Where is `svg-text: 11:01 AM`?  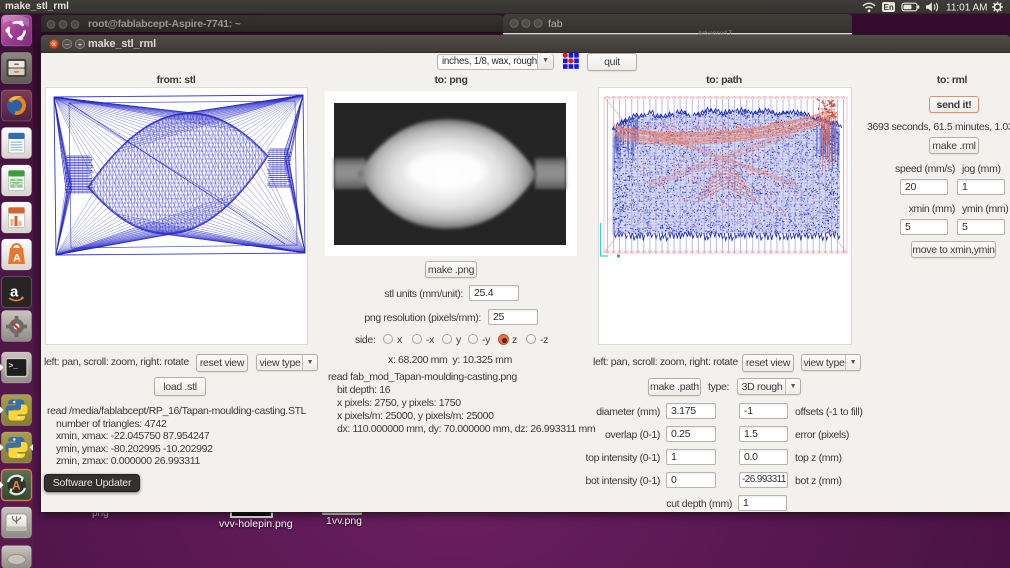 svg-text: 11:01 AM is located at coordinates (967, 8).